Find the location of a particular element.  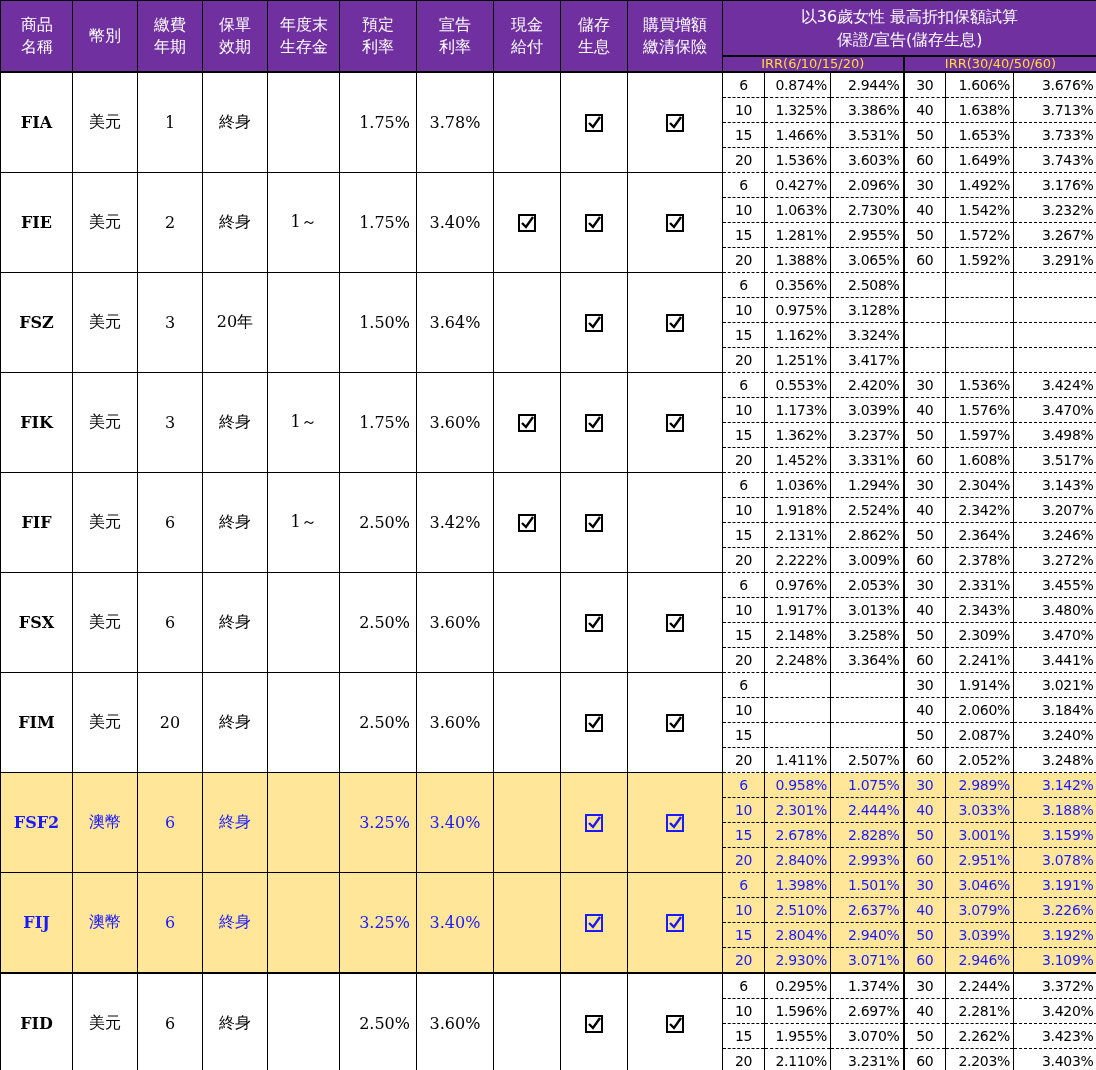

declared-irr: 2.955% is located at coordinates (873, 235).